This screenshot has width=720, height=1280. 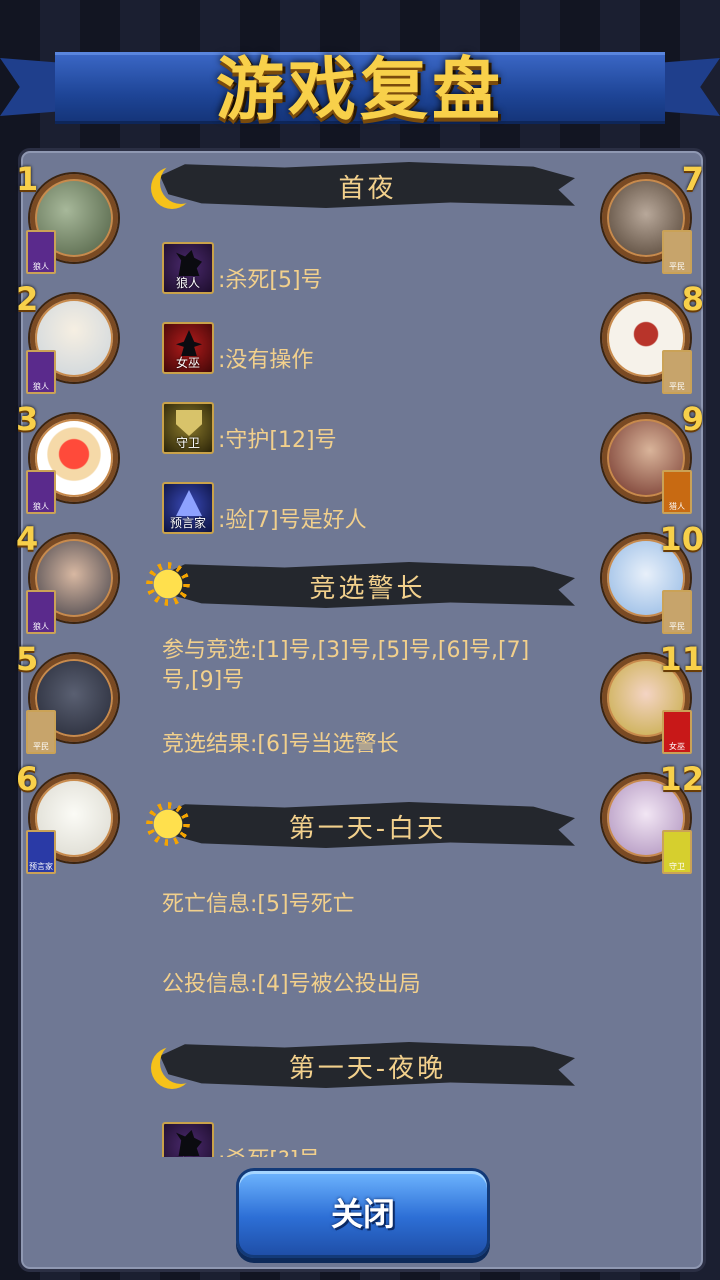 I want to click on action-text: :验[7]号是好人, so click(x=292, y=520).